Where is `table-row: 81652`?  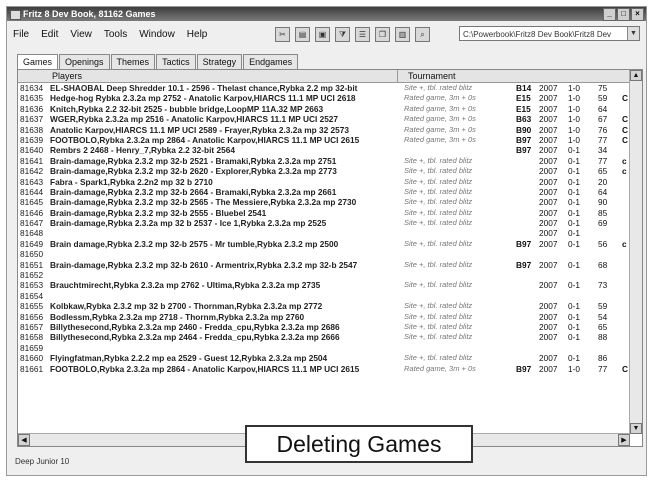 table-row: 81652 is located at coordinates (324, 275).